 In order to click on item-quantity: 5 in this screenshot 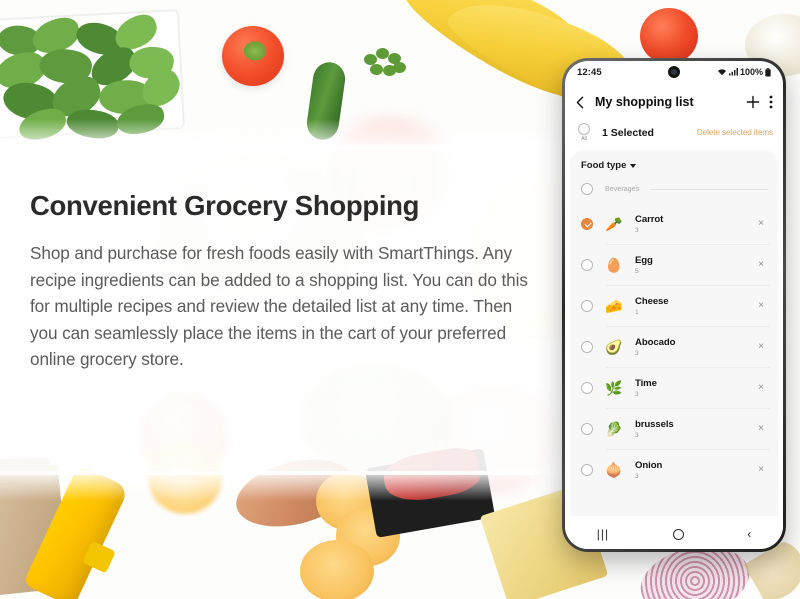, I will do `click(637, 271)`.